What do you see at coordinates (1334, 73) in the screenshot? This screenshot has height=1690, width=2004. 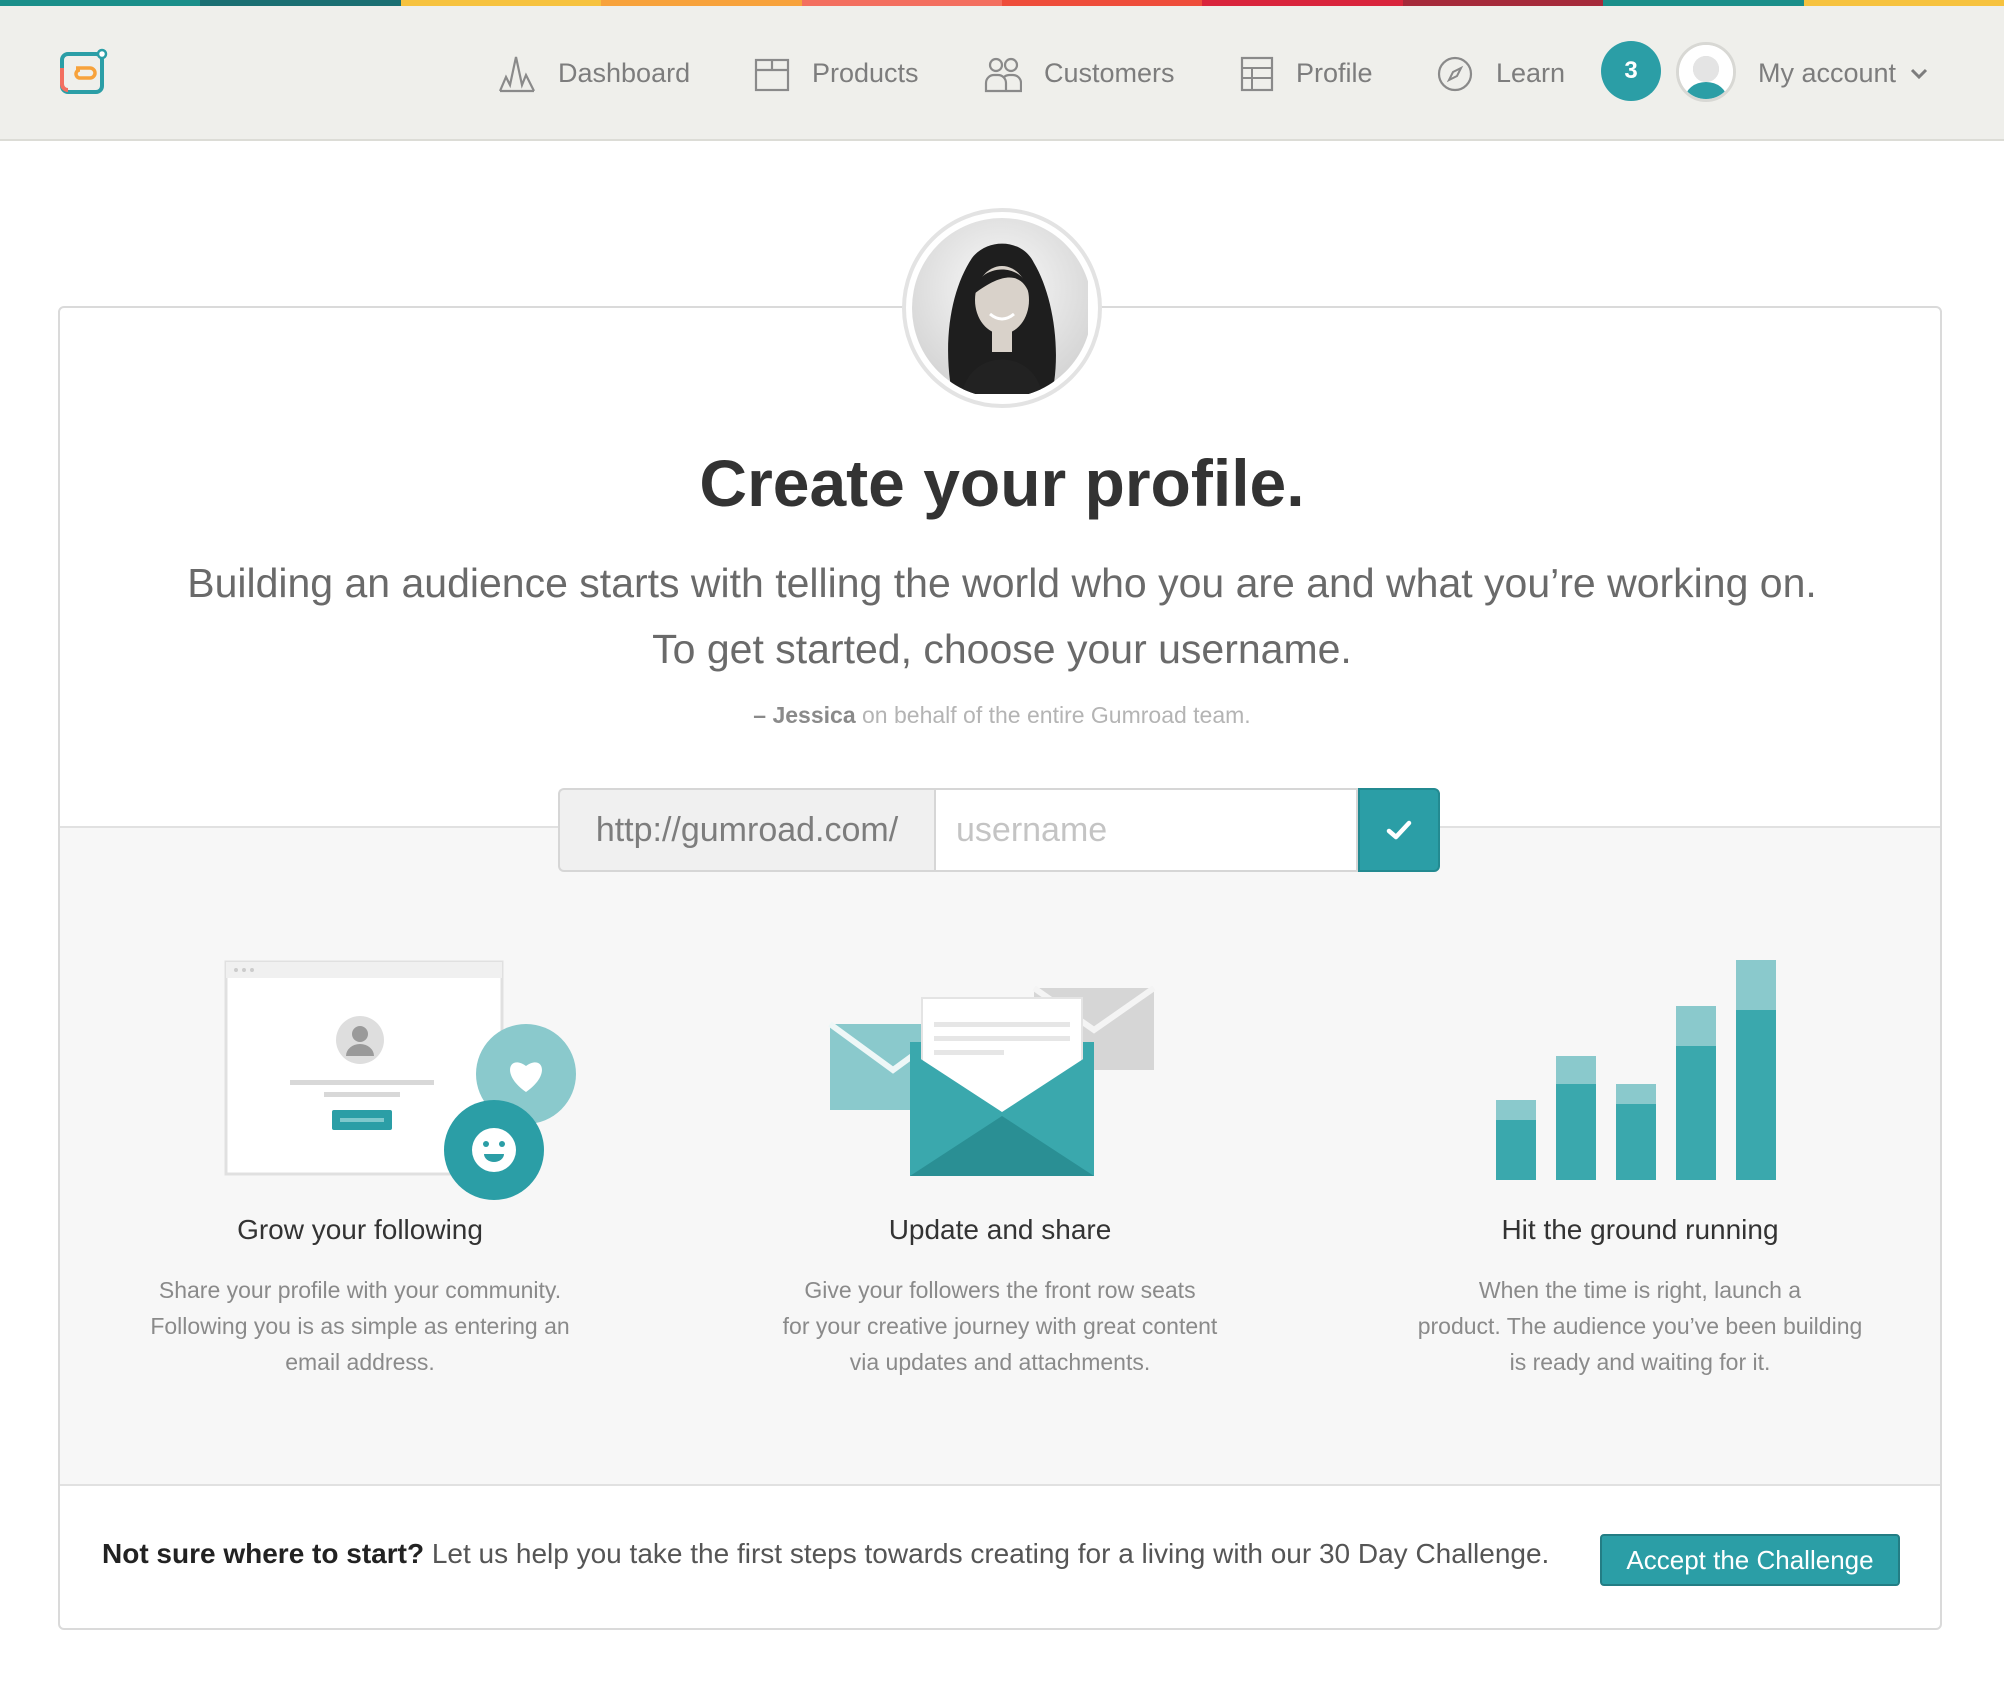 I see `nav-label: Profile` at bounding box center [1334, 73].